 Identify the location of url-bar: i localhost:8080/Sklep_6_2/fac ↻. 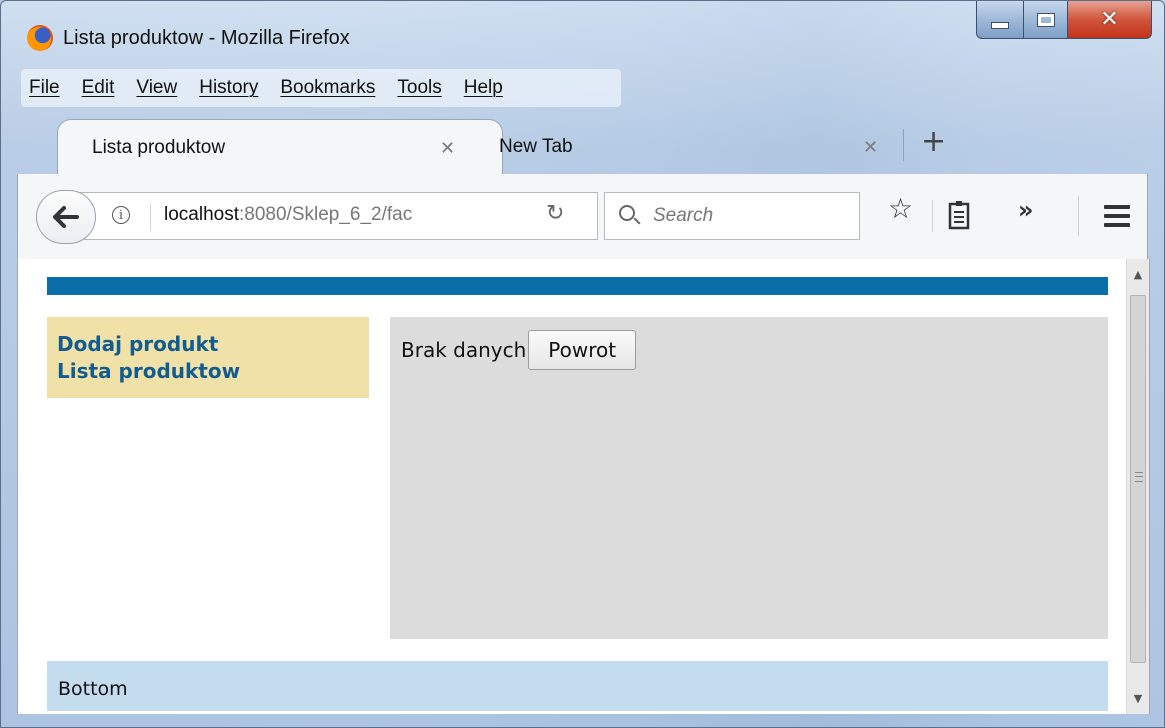
(338, 216).